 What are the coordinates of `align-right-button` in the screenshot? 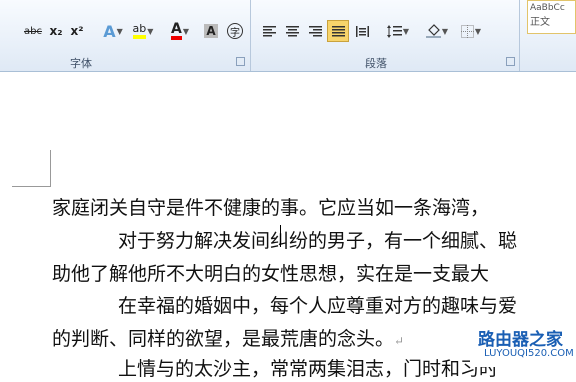 It's located at (315, 31).